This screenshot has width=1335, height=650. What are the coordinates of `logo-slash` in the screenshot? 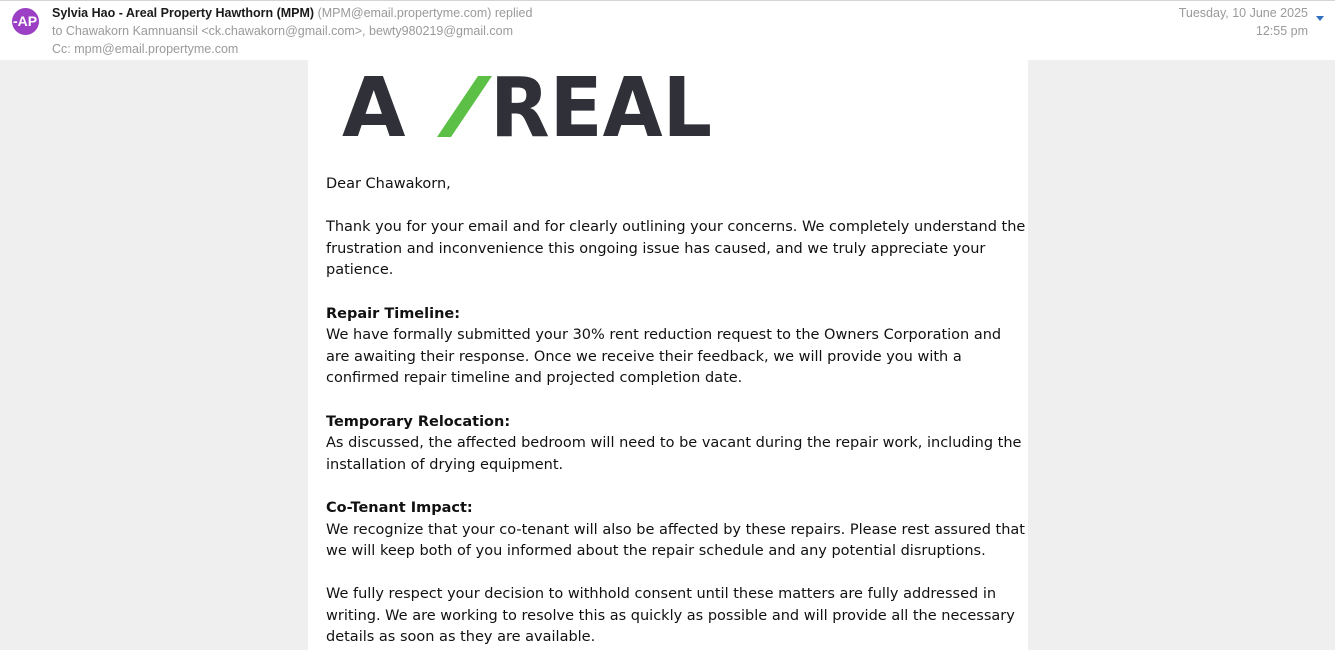 It's located at (464, 106).